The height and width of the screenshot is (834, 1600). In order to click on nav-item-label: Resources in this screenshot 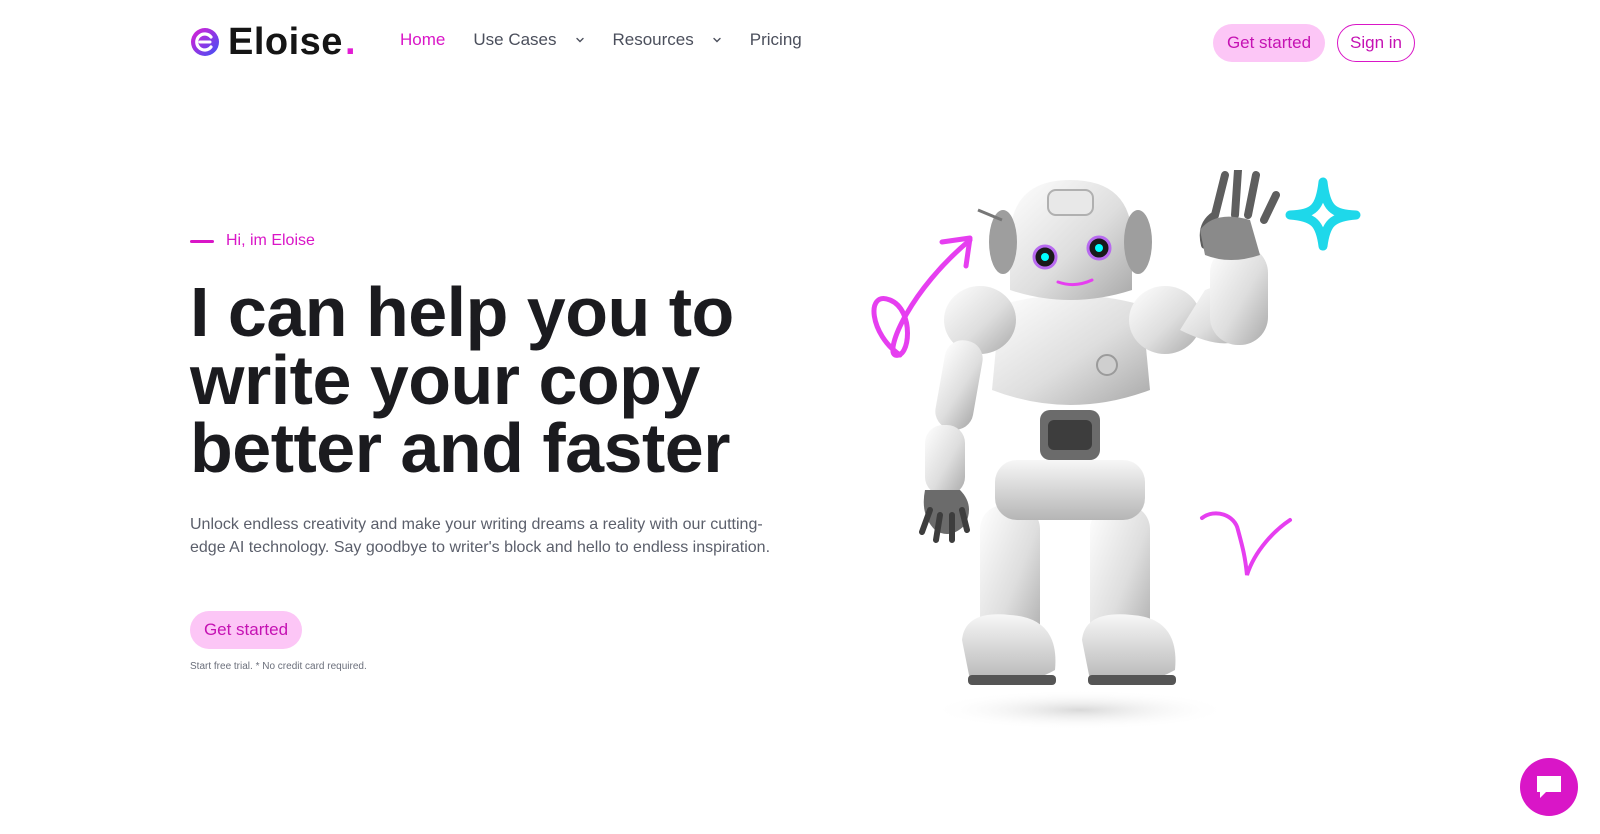, I will do `click(653, 39)`.